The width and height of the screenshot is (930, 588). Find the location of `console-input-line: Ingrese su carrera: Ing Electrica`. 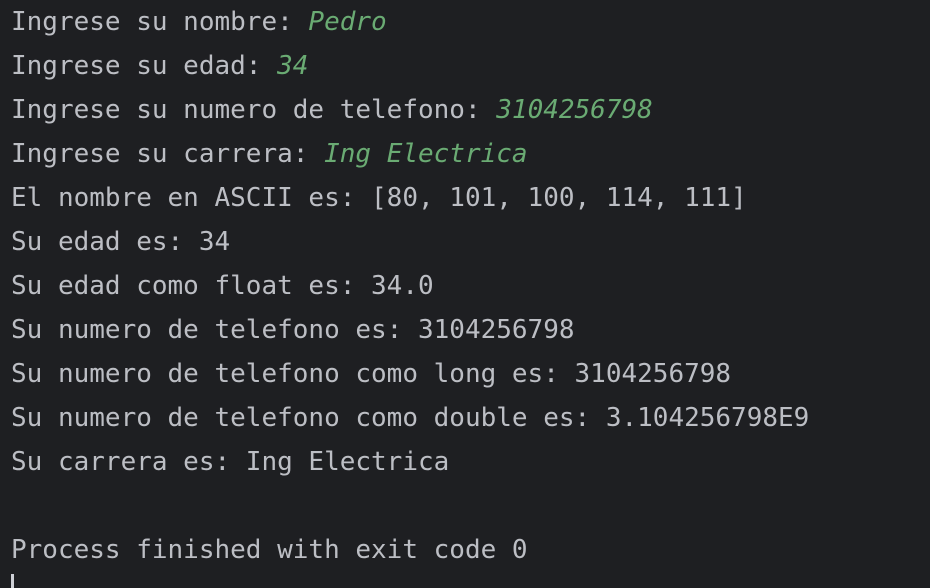

console-input-line: Ingrese su carrera: Ing Electrica is located at coordinates (470, 154).